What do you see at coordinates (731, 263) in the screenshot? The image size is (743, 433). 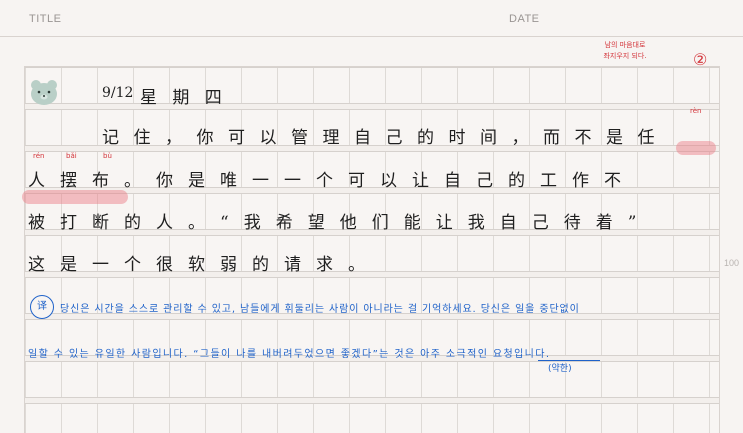 I see `page-number: 100` at bounding box center [731, 263].